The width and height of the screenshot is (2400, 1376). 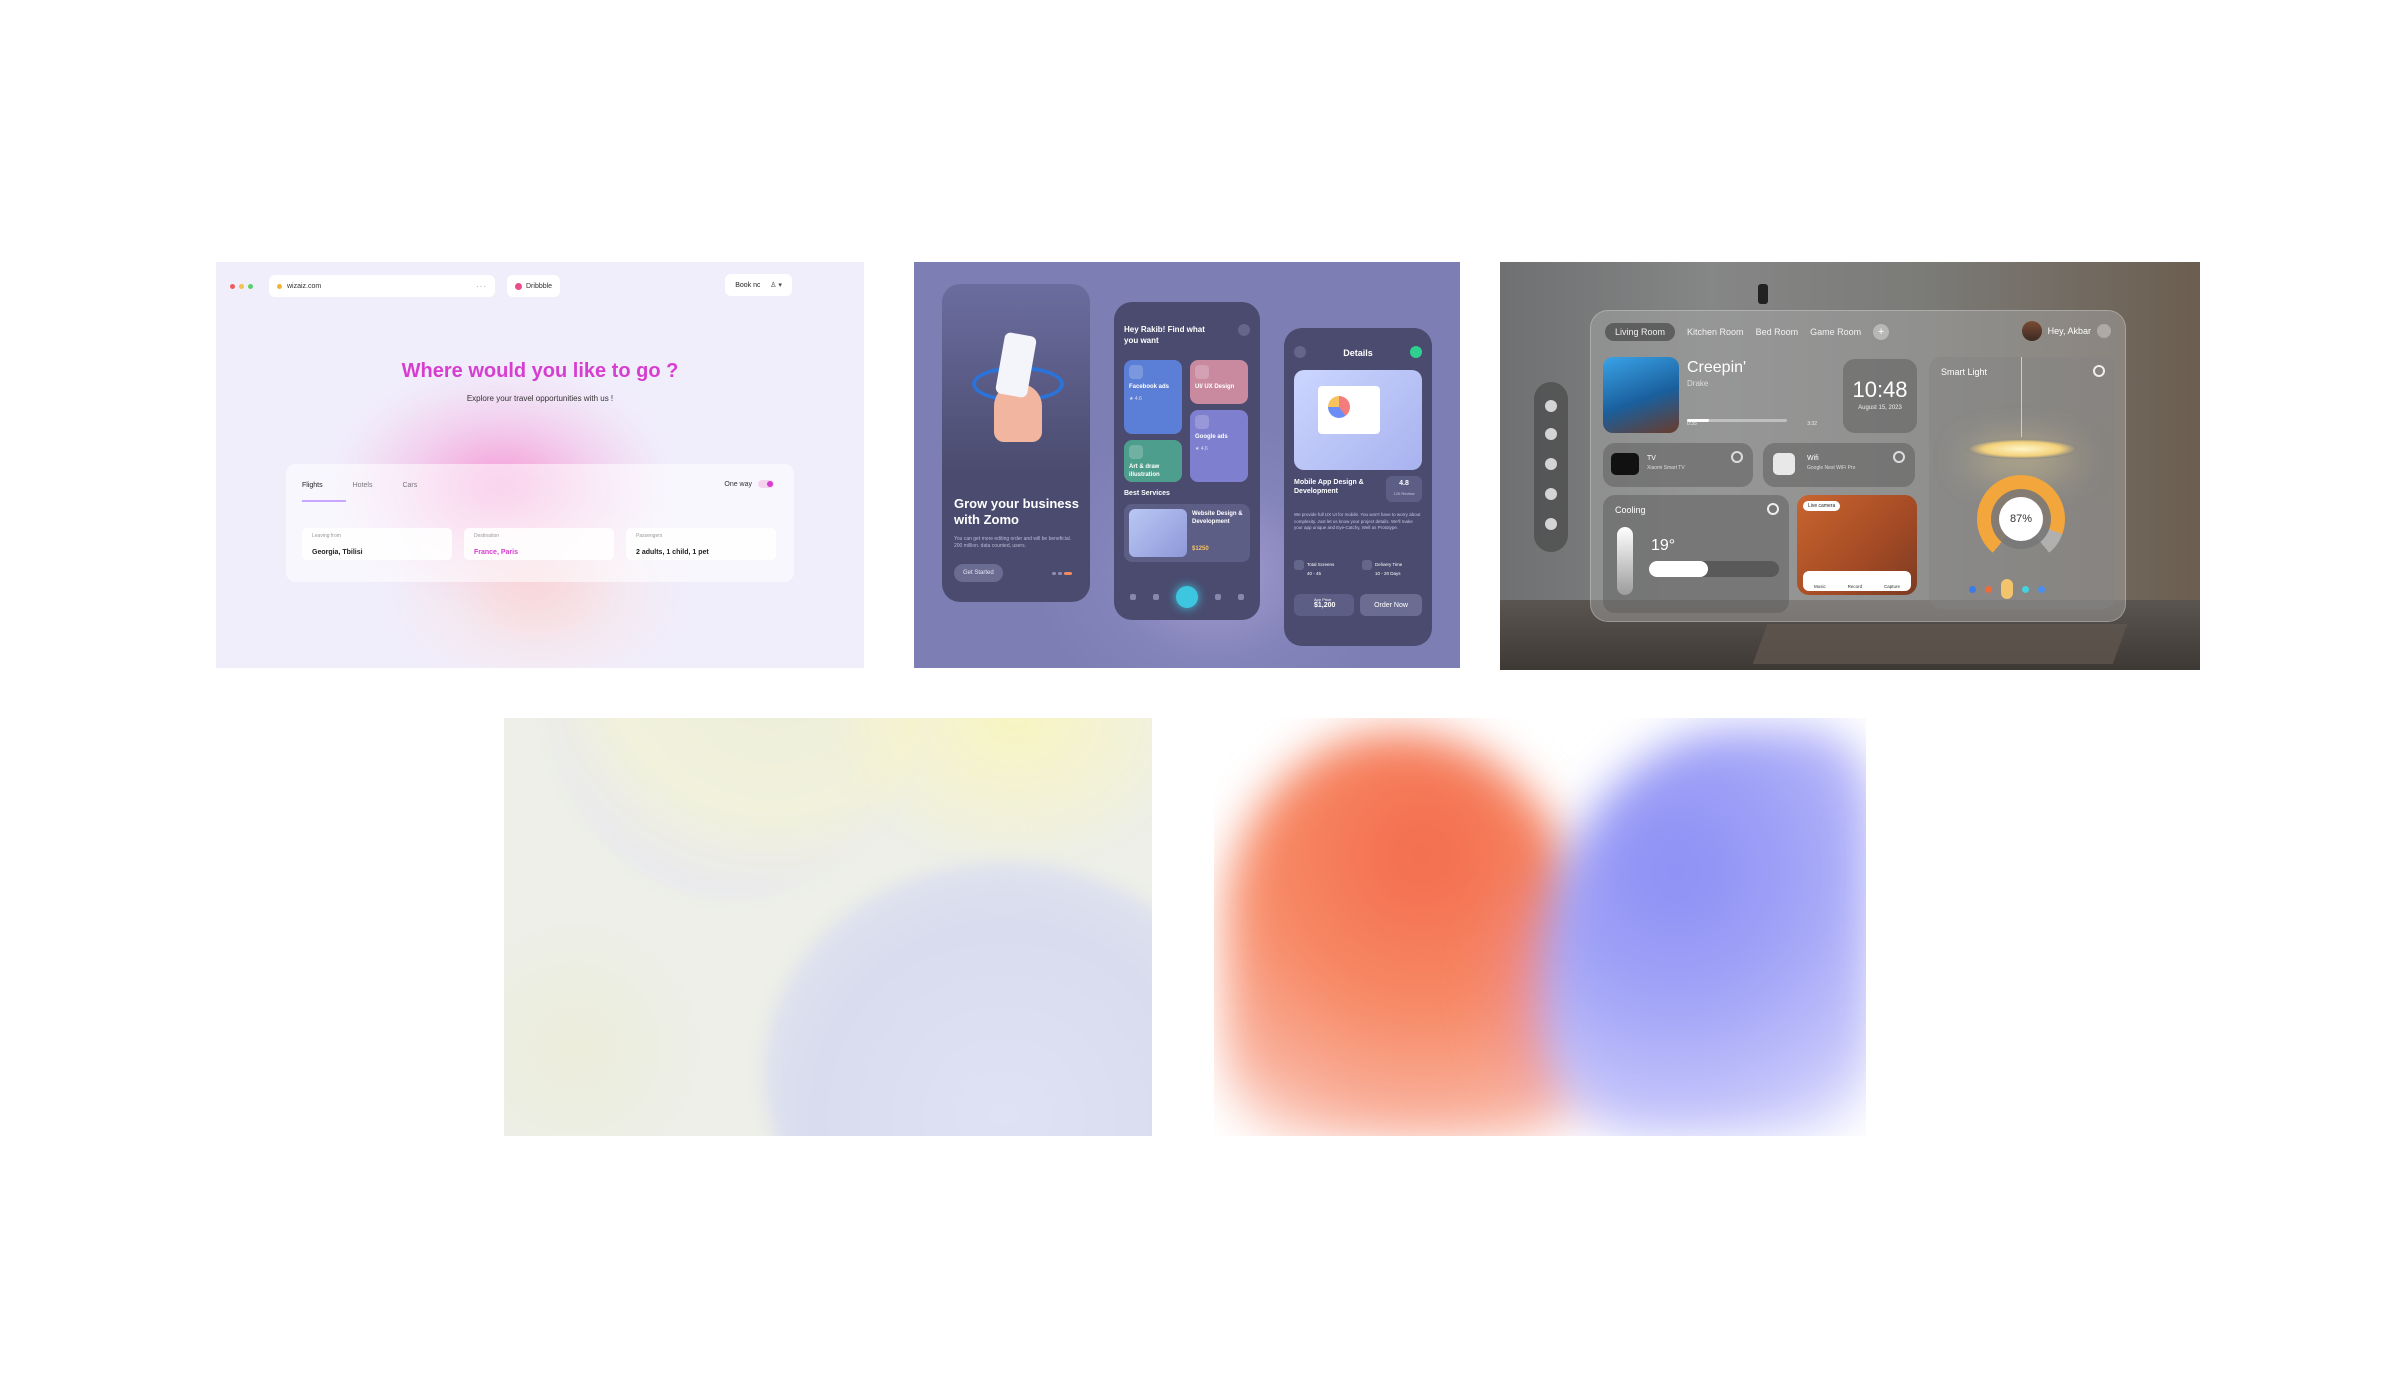 I want to click on service-card: Art & draw illustration, so click(x=1153, y=461).